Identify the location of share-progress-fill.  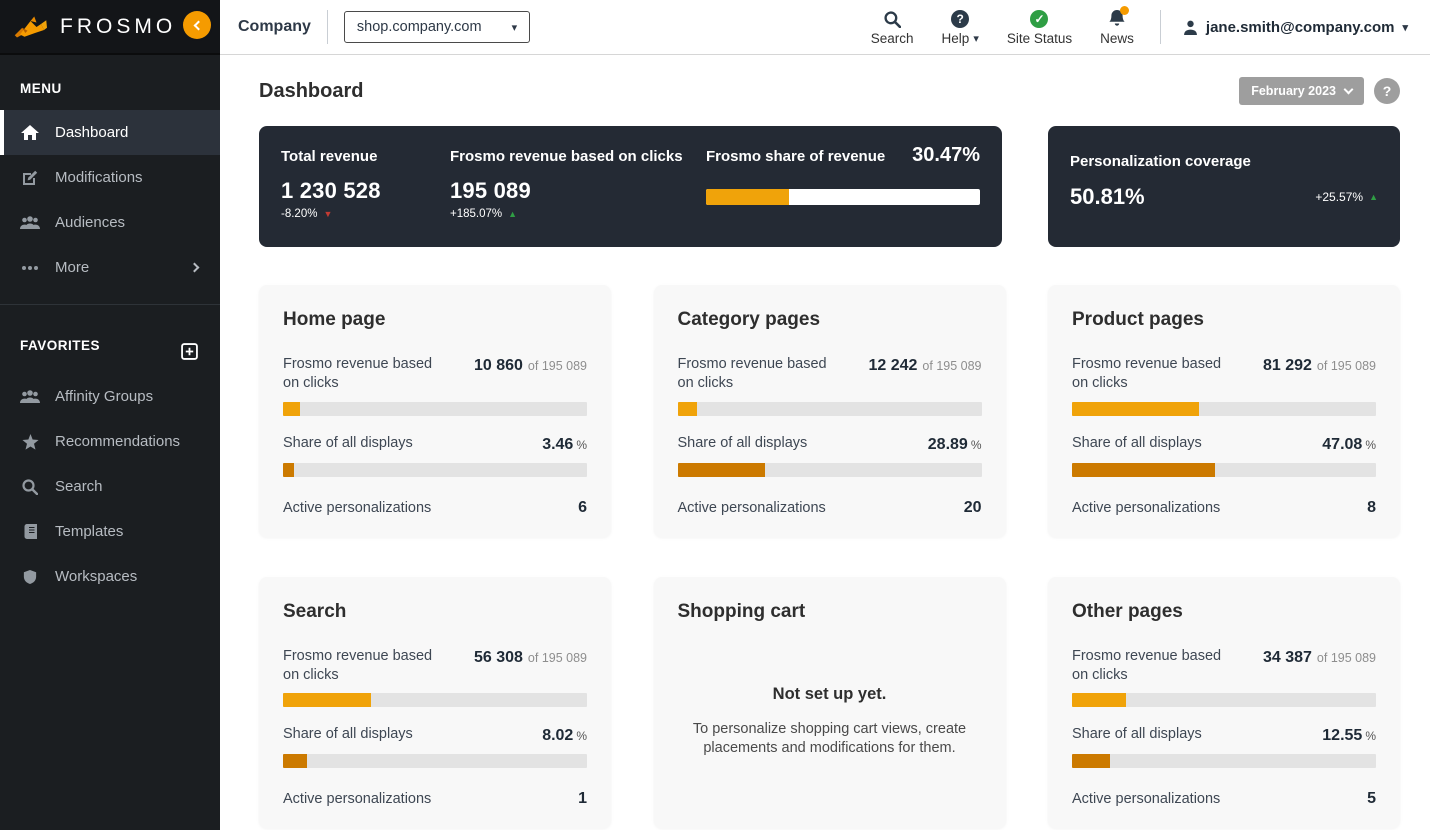
(721, 469).